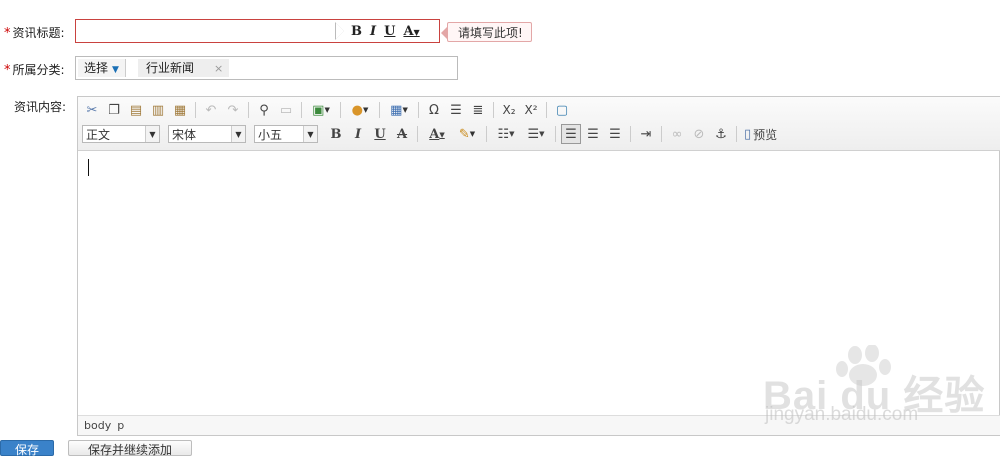  What do you see at coordinates (437, 134) in the screenshot?
I see `font-color-button: A ▼` at bounding box center [437, 134].